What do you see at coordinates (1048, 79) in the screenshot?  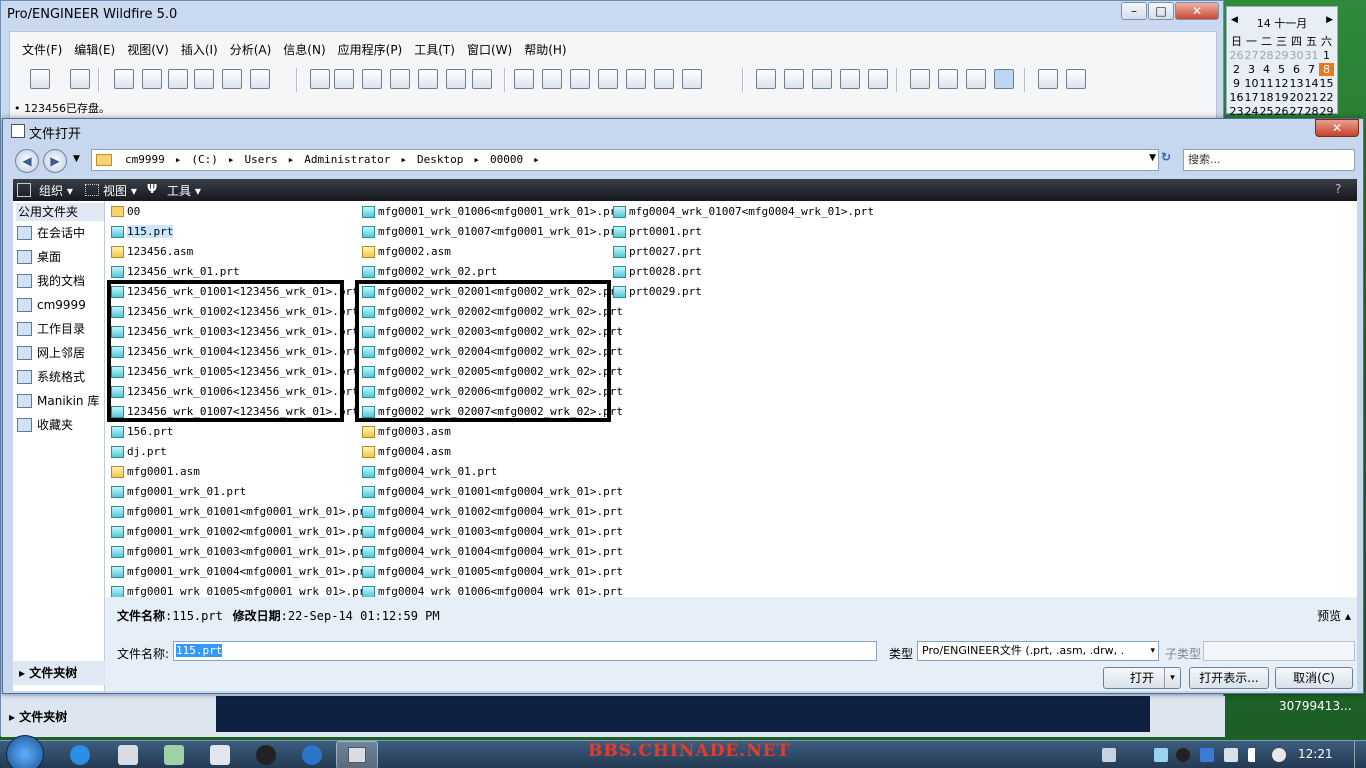 I see `select-filter-icon` at bounding box center [1048, 79].